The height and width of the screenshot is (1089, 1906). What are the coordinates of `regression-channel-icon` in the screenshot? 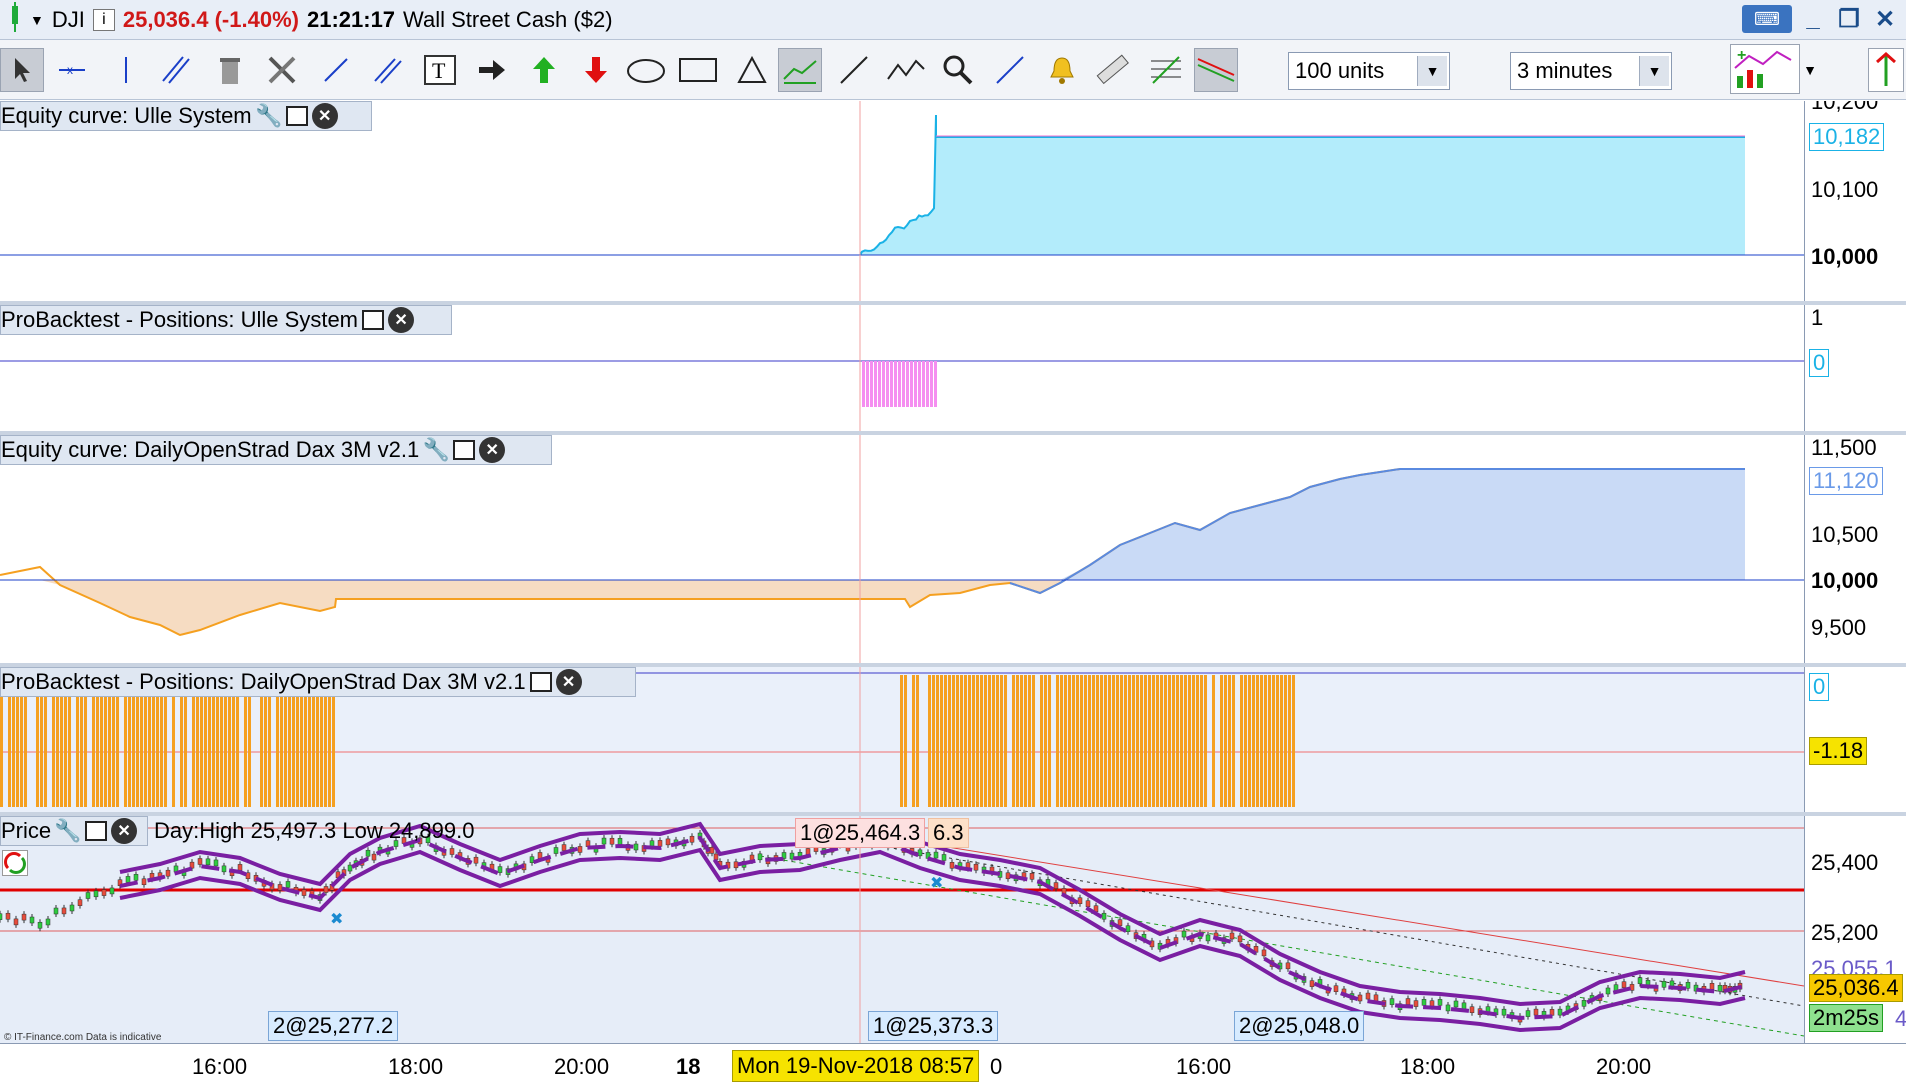 It's located at (1216, 70).